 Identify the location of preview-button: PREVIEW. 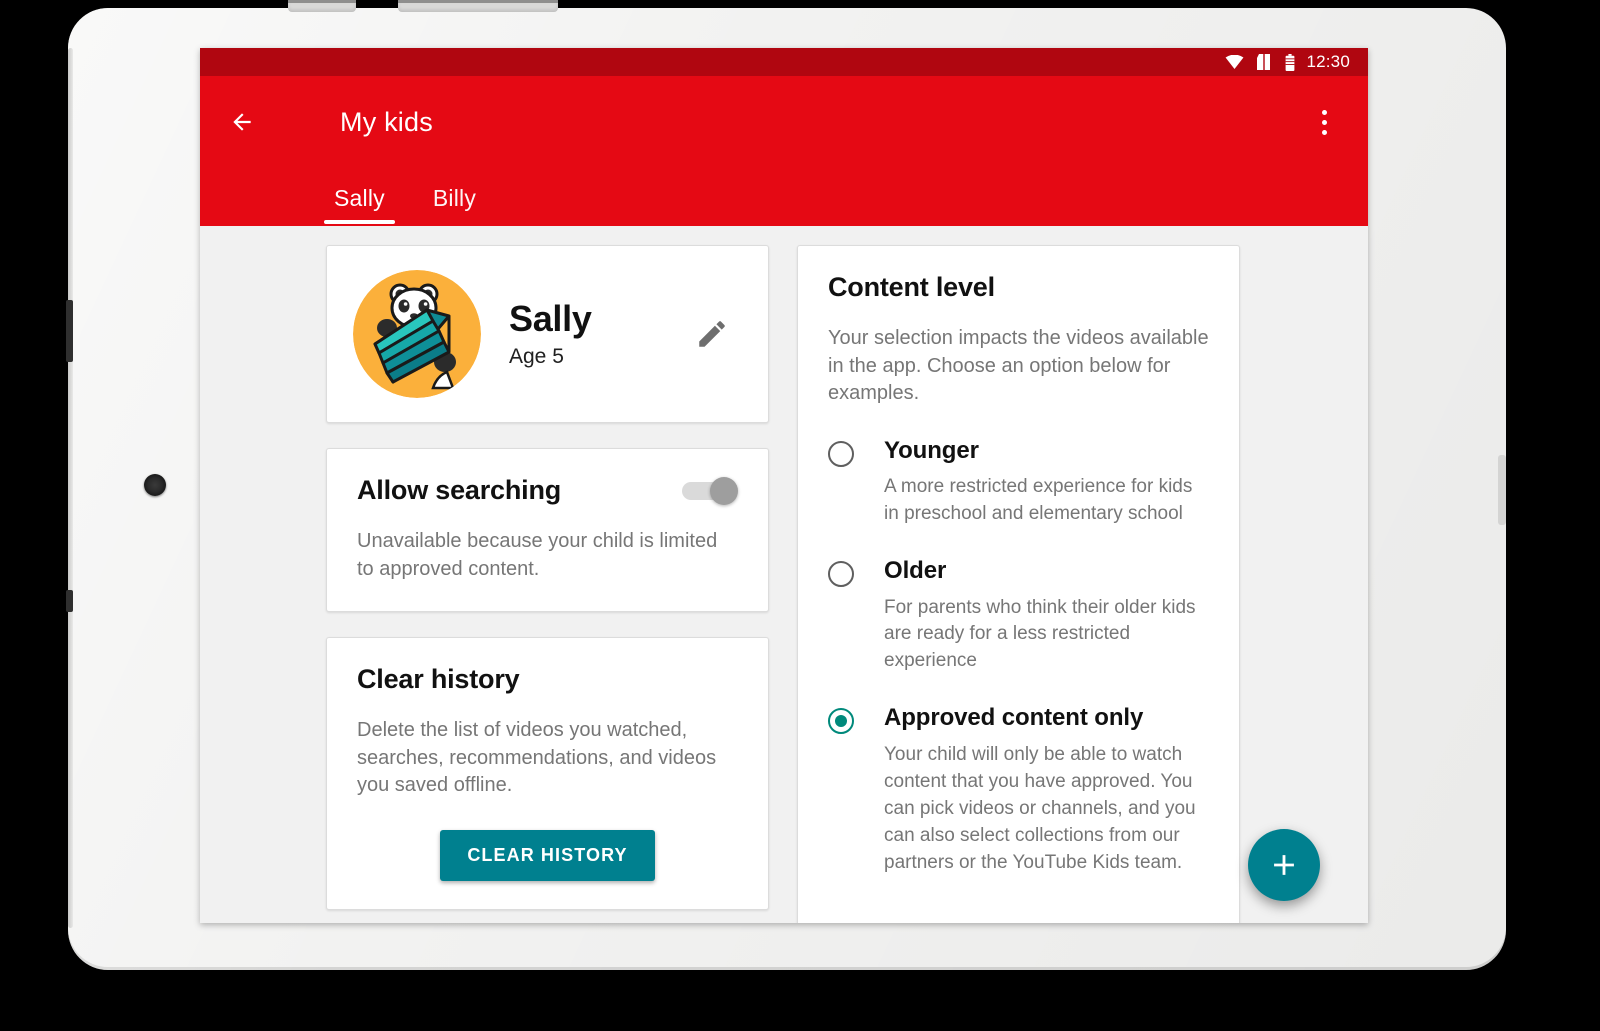
(1065, 917).